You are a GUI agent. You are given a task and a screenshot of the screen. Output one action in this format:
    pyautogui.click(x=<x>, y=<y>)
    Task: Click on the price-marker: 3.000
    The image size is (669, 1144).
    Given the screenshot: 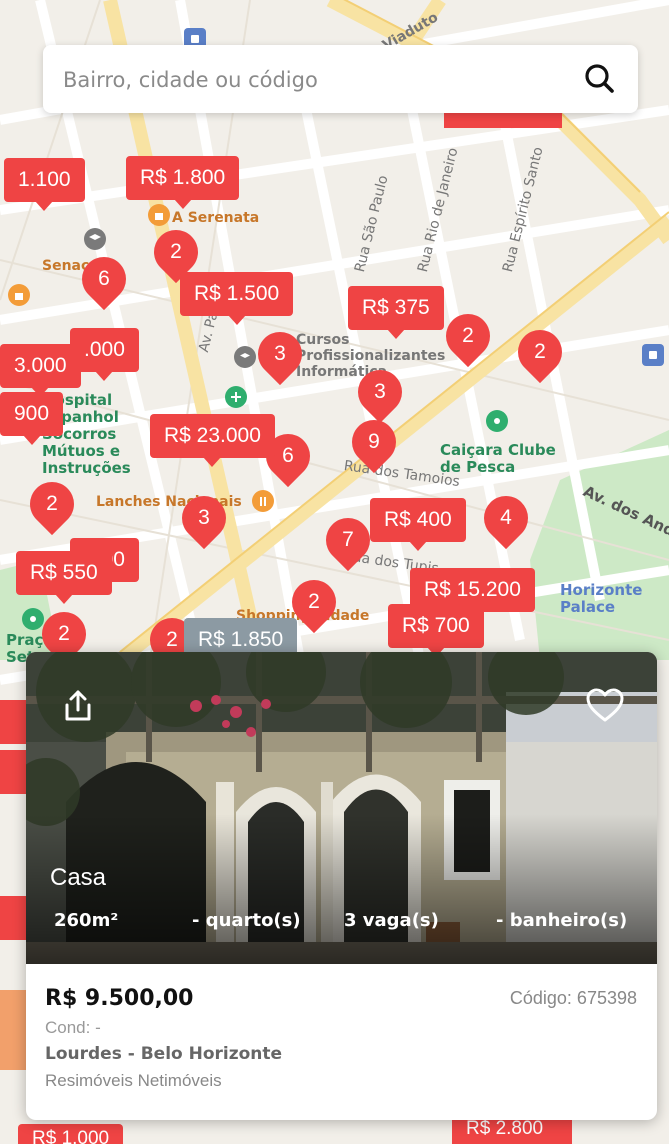 What is the action you would take?
    pyautogui.click(x=40, y=370)
    